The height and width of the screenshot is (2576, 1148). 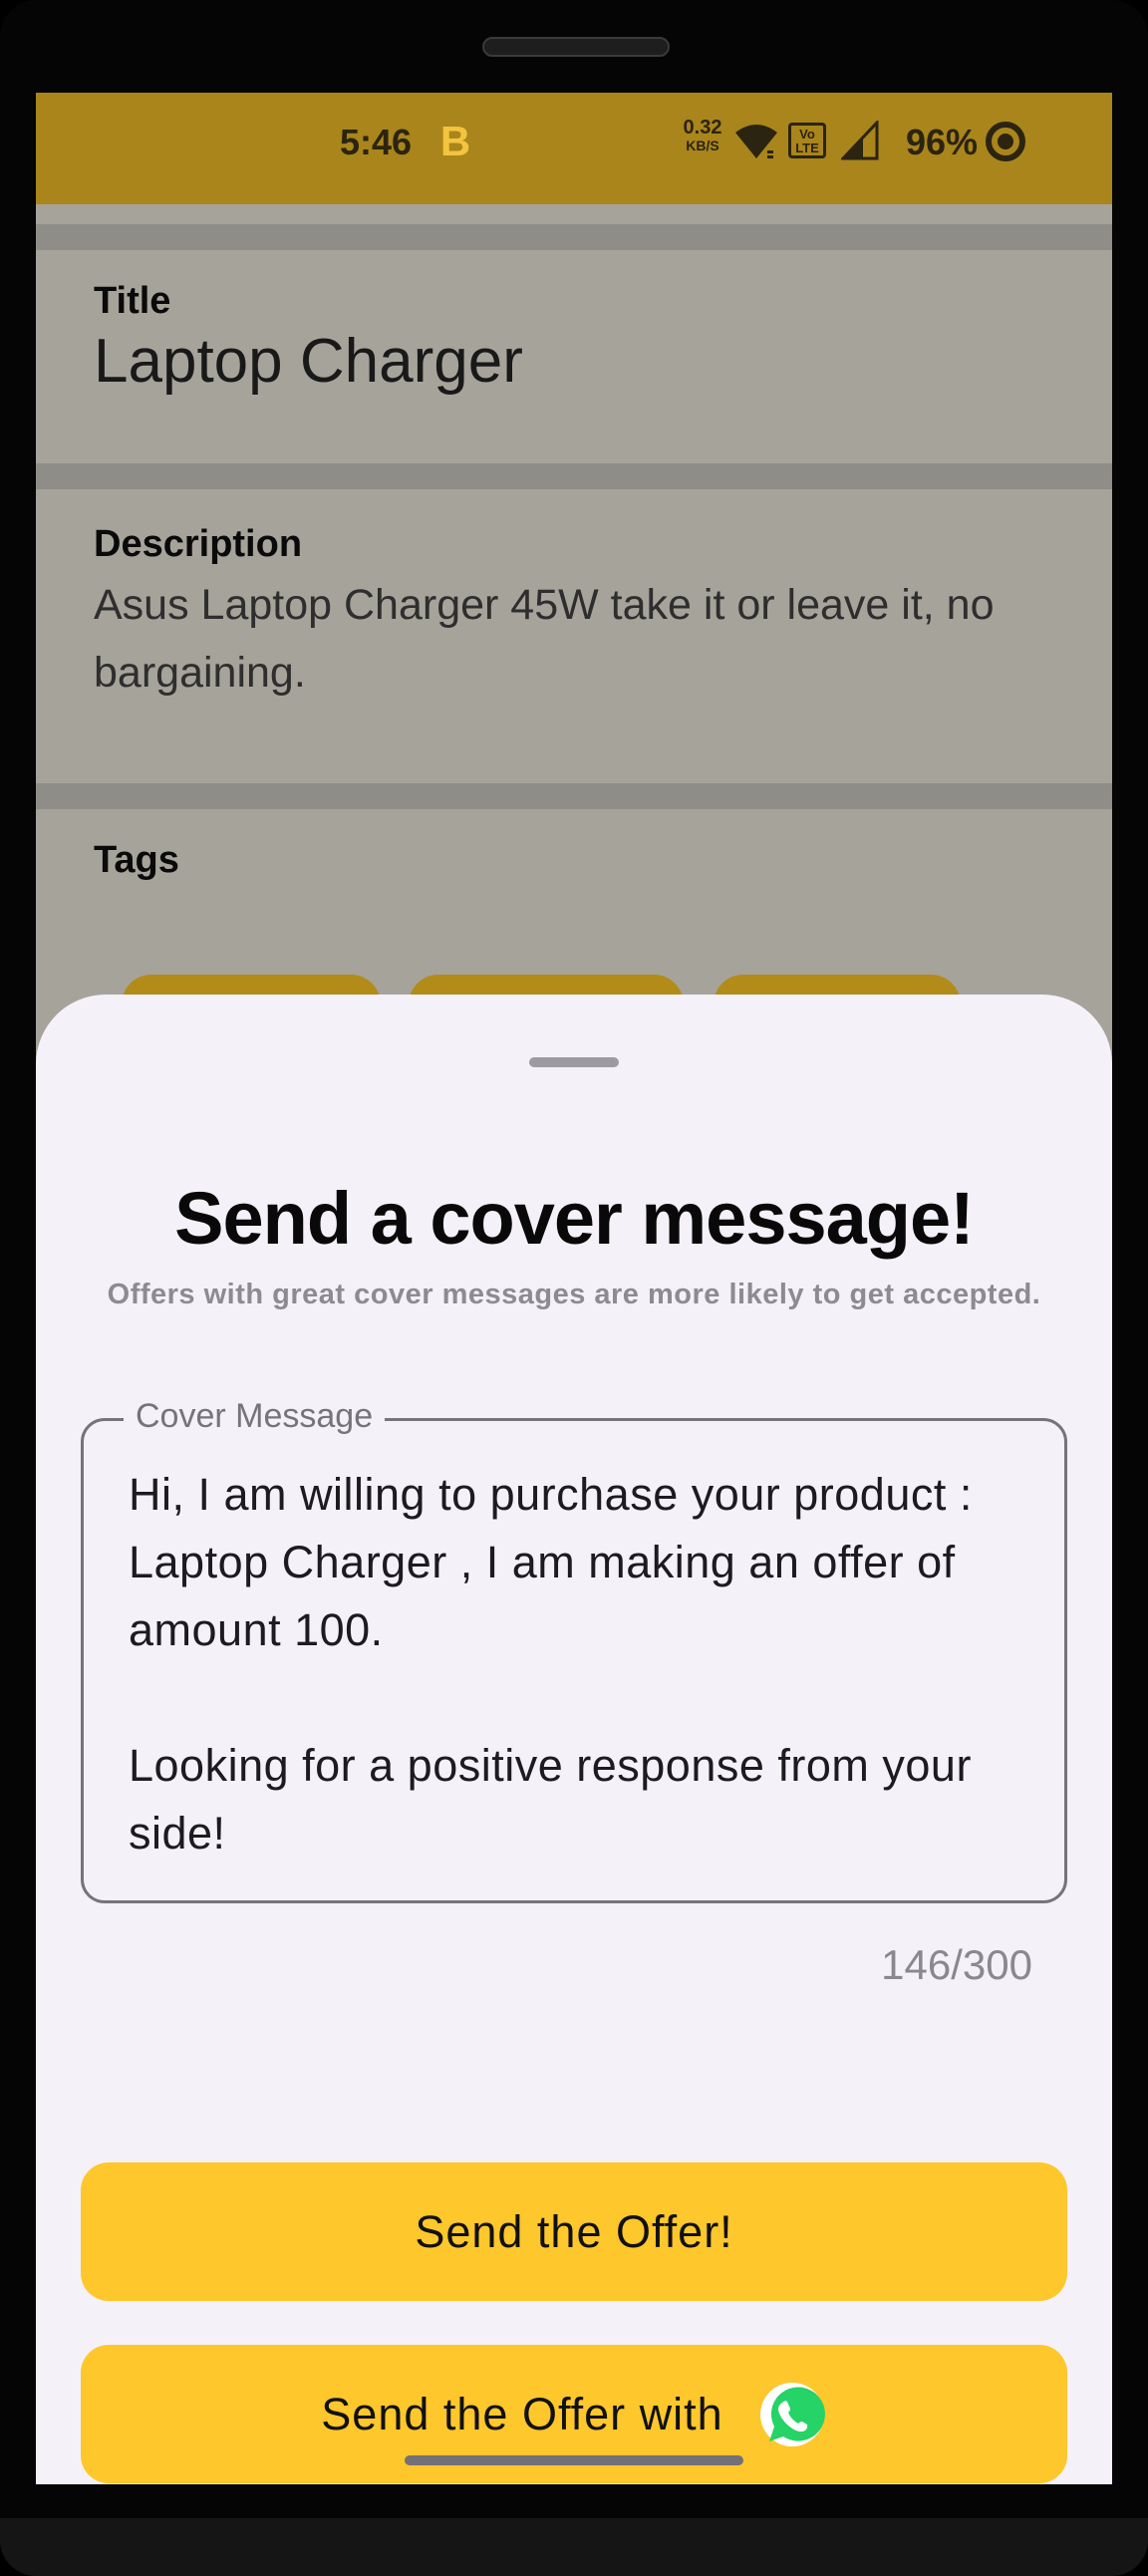 I want to click on sheet-drag-handle, so click(x=574, y=1062).